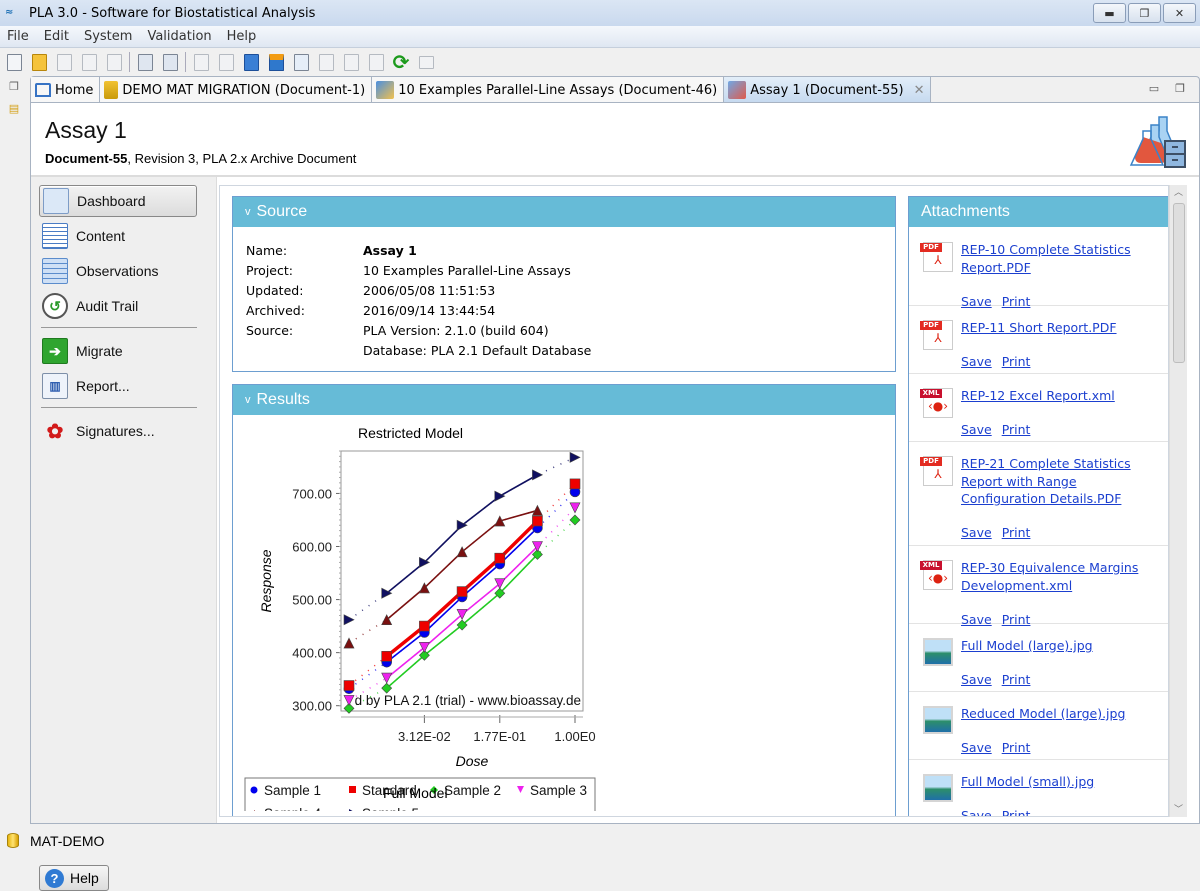  Describe the element at coordinates (14, 88) in the screenshot. I see `restore-view-icon: ❐` at that location.